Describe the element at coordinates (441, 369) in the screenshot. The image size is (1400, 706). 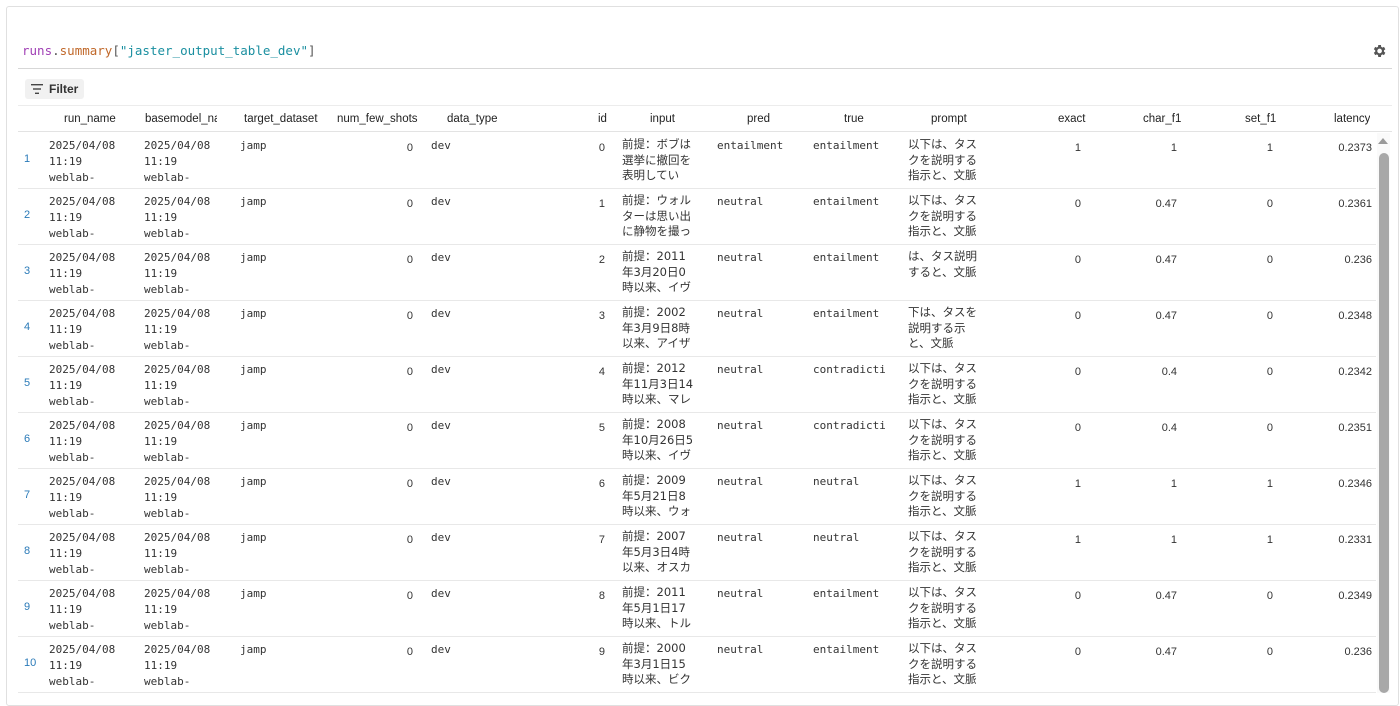
I see `data-type-cell: dev` at that location.